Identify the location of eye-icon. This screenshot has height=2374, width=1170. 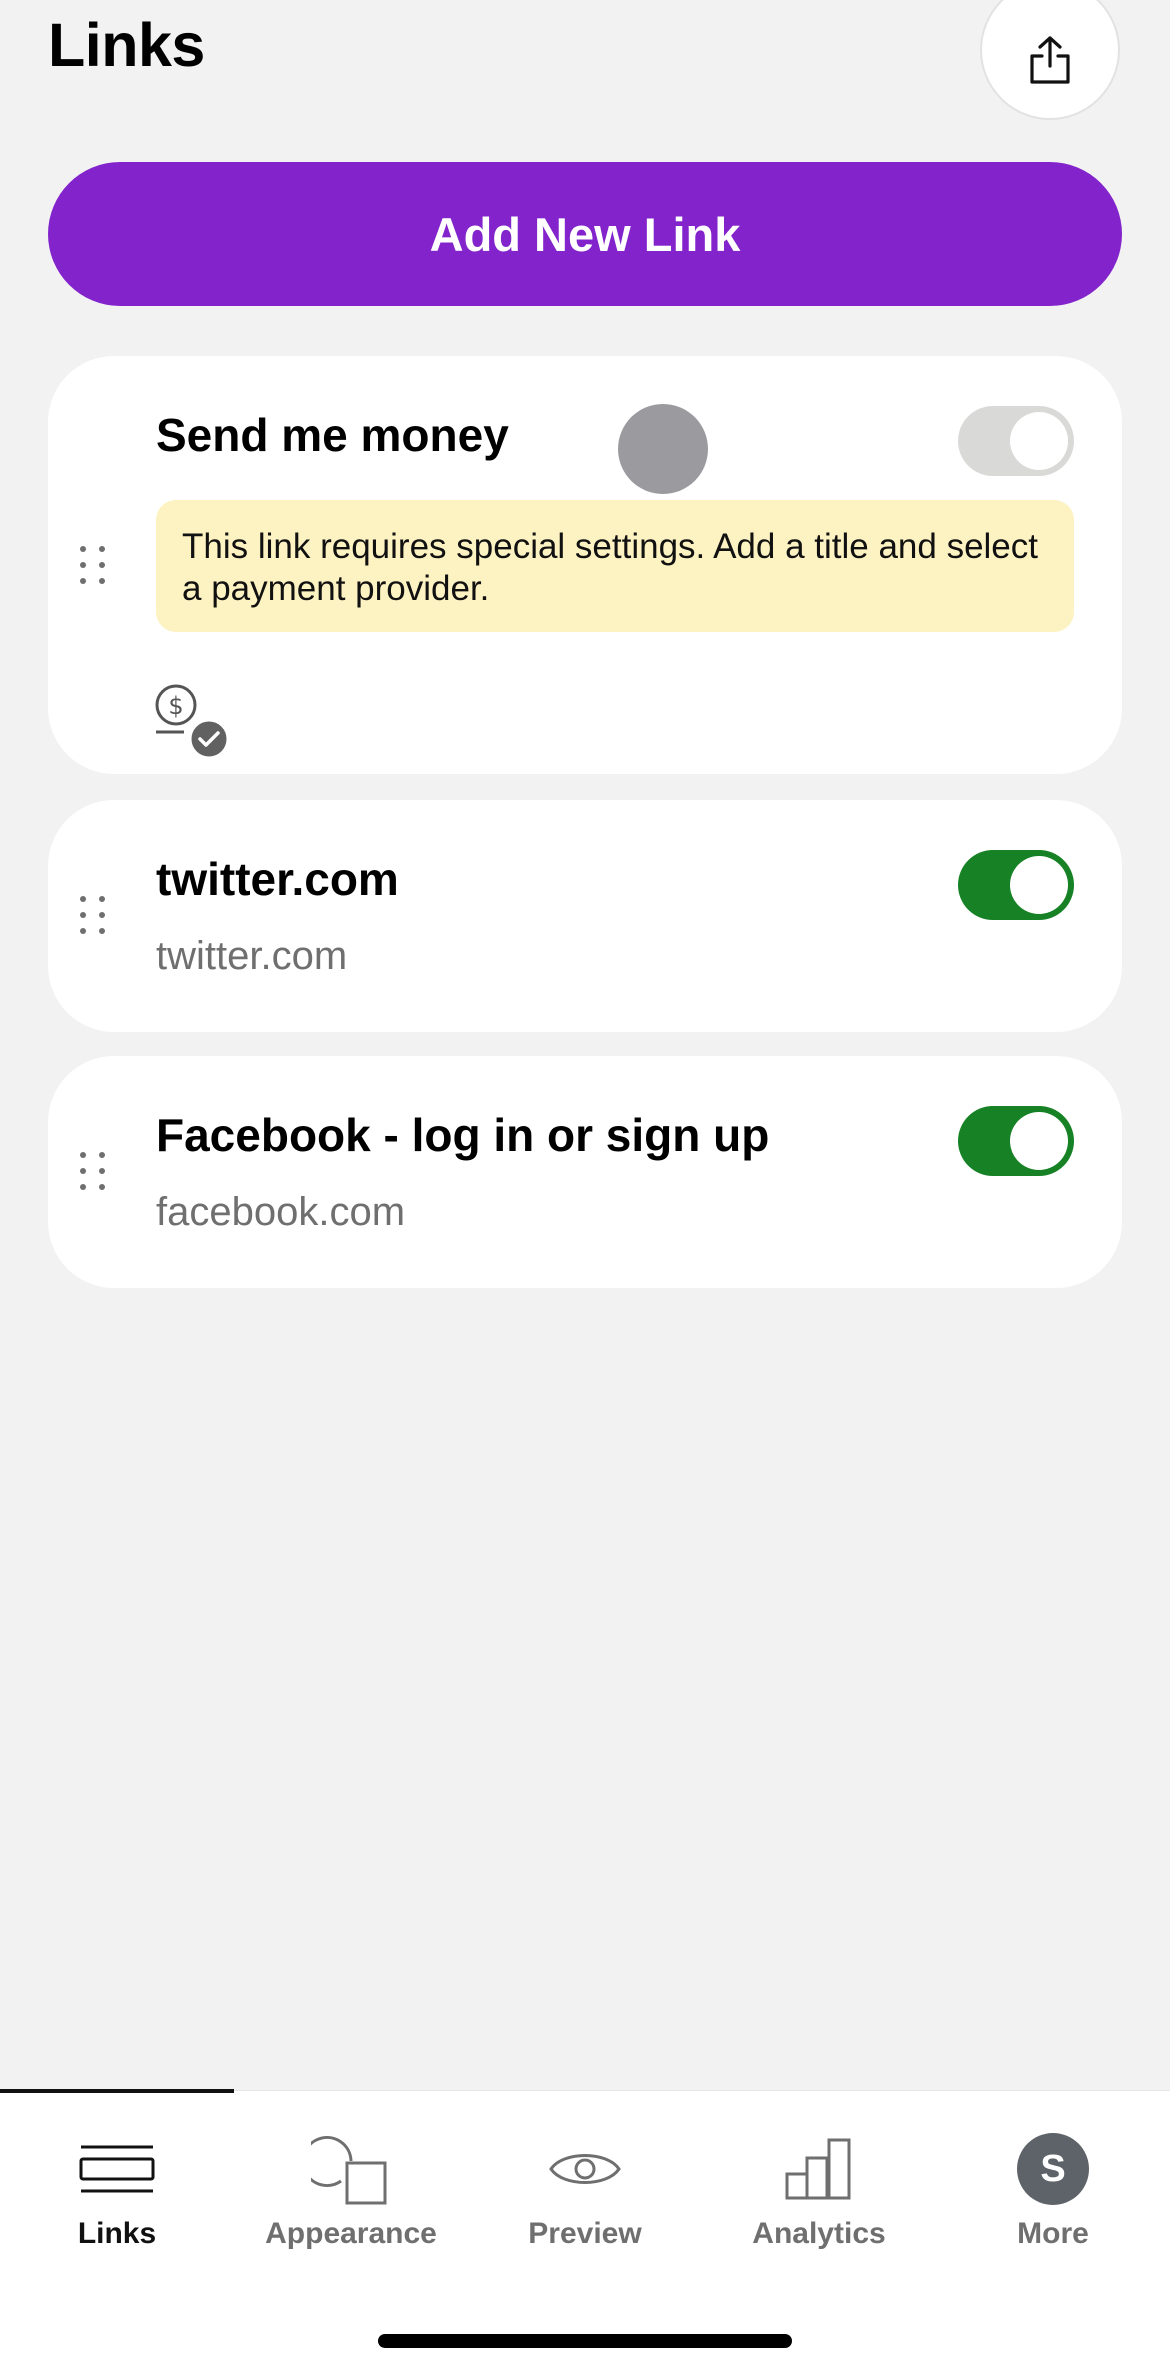
(585, 2169).